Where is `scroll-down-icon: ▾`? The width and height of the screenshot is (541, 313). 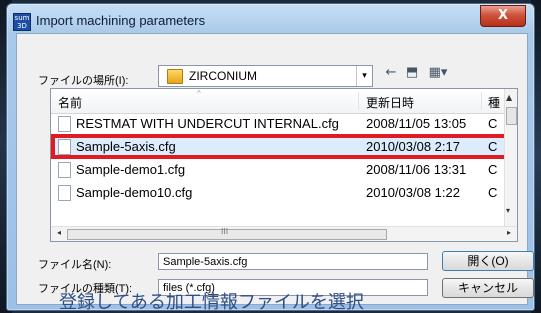
scroll-down-icon: ▾ is located at coordinates (508, 210).